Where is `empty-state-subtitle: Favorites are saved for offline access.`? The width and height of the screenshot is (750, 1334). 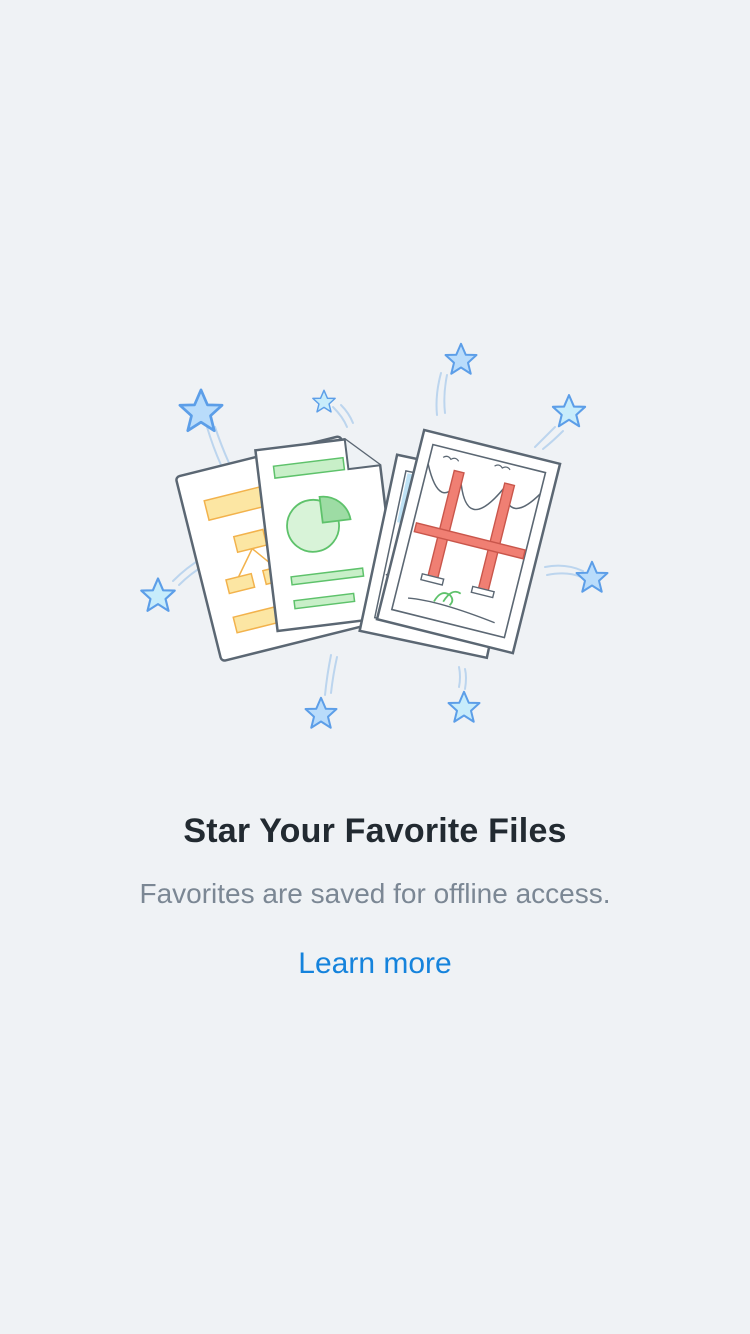 empty-state-subtitle: Favorites are saved for offline access. is located at coordinates (375, 893).